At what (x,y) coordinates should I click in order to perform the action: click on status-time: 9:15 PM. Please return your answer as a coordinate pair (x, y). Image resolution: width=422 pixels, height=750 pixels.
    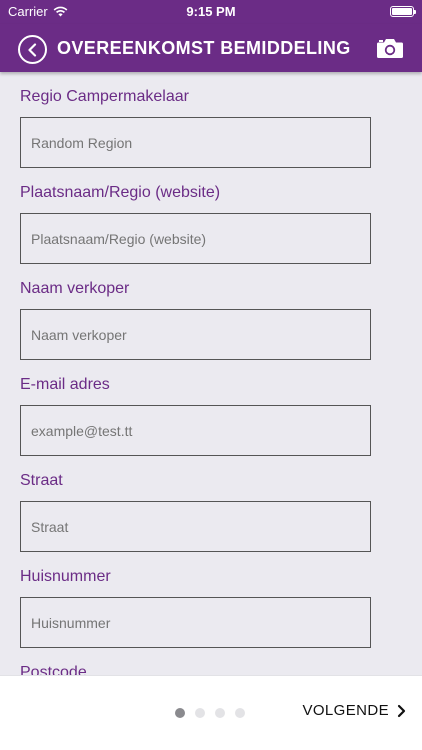
    Looking at the image, I should click on (211, 11).